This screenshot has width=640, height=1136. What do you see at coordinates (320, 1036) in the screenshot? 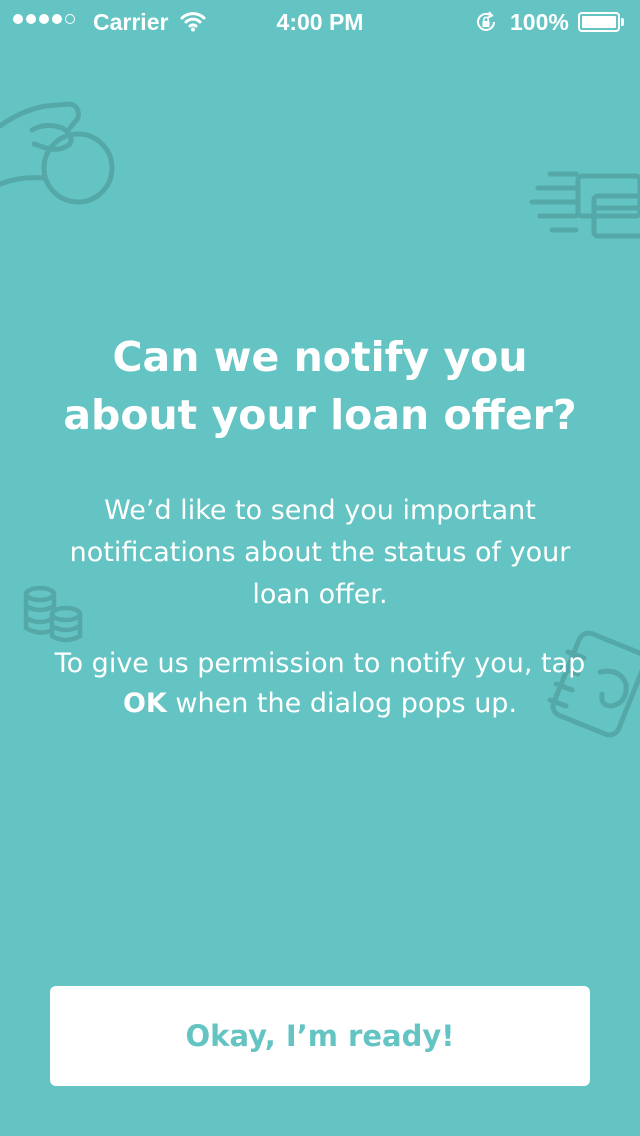
I see `ready-button: Okay, I’m ready!` at bounding box center [320, 1036].